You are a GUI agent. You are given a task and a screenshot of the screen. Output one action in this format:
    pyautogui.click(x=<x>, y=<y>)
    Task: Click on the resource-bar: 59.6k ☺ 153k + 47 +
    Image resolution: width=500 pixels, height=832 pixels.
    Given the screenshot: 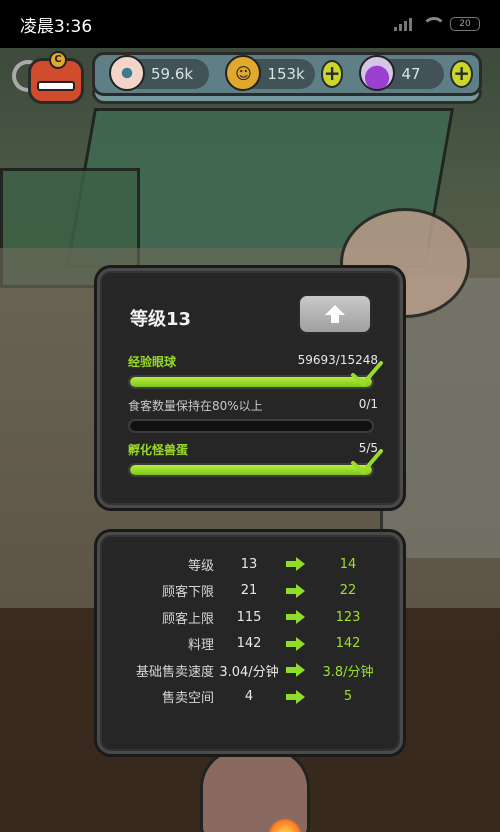 What is the action you would take?
    pyautogui.click(x=287, y=74)
    